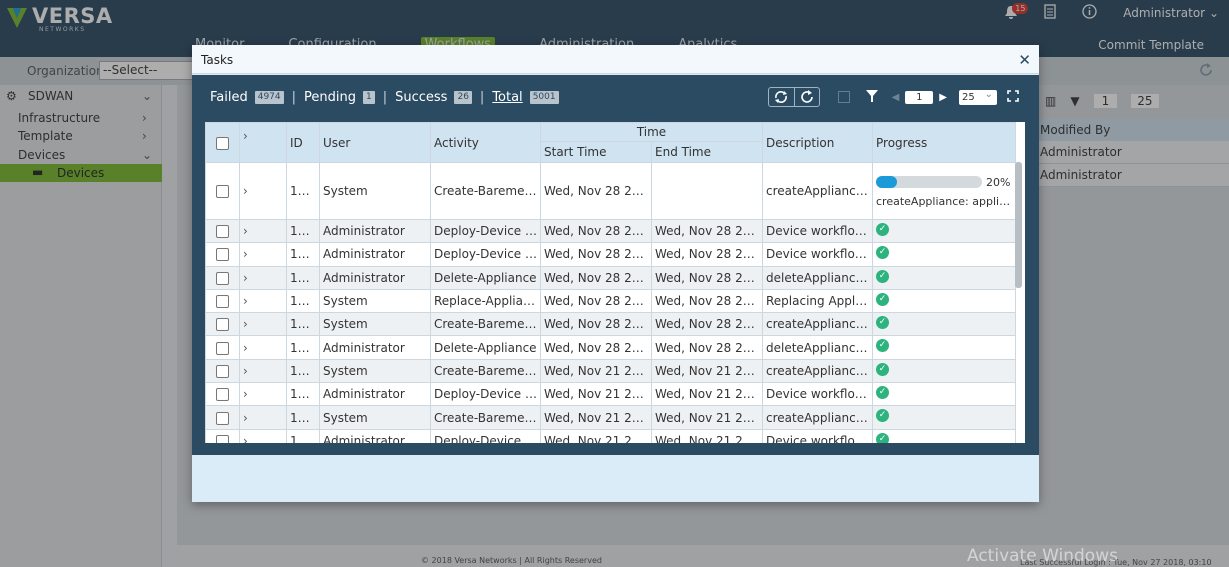 This screenshot has width=1229, height=567. What do you see at coordinates (896, 97) in the screenshot?
I see `prev-page-icon: ◀` at bounding box center [896, 97].